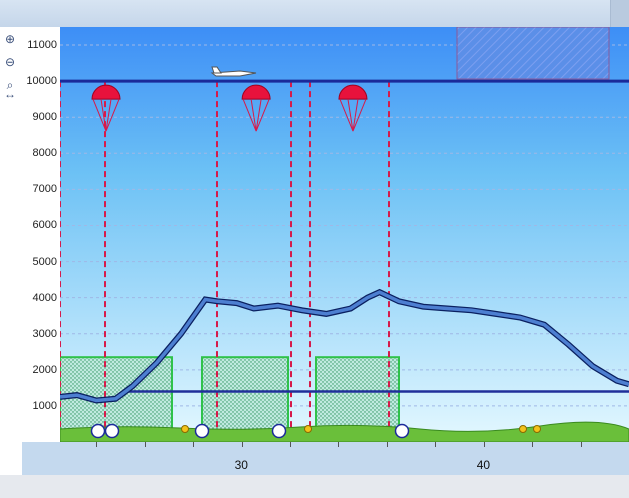  I want to click on zoom-in-icon: ⊕, so click(10, 39).